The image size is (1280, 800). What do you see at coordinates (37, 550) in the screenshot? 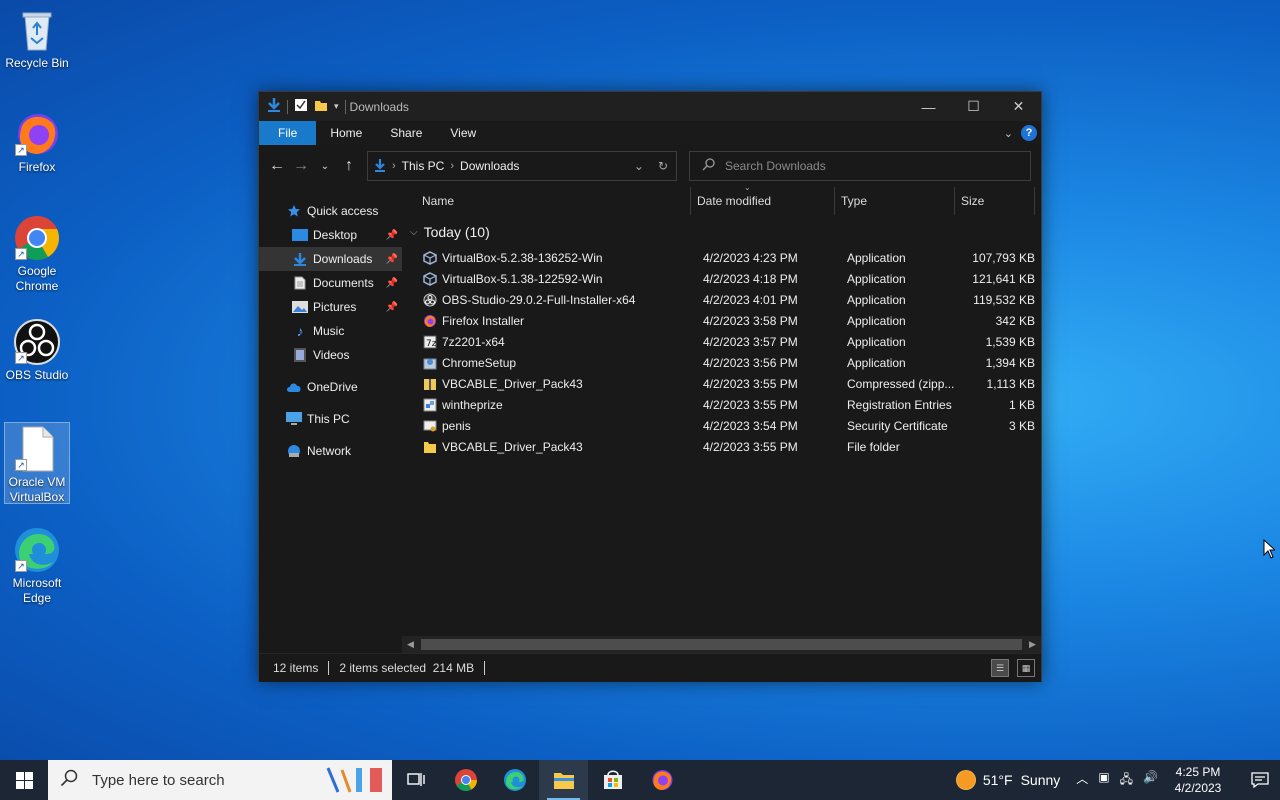
I see `edge-icon: ↗` at bounding box center [37, 550].